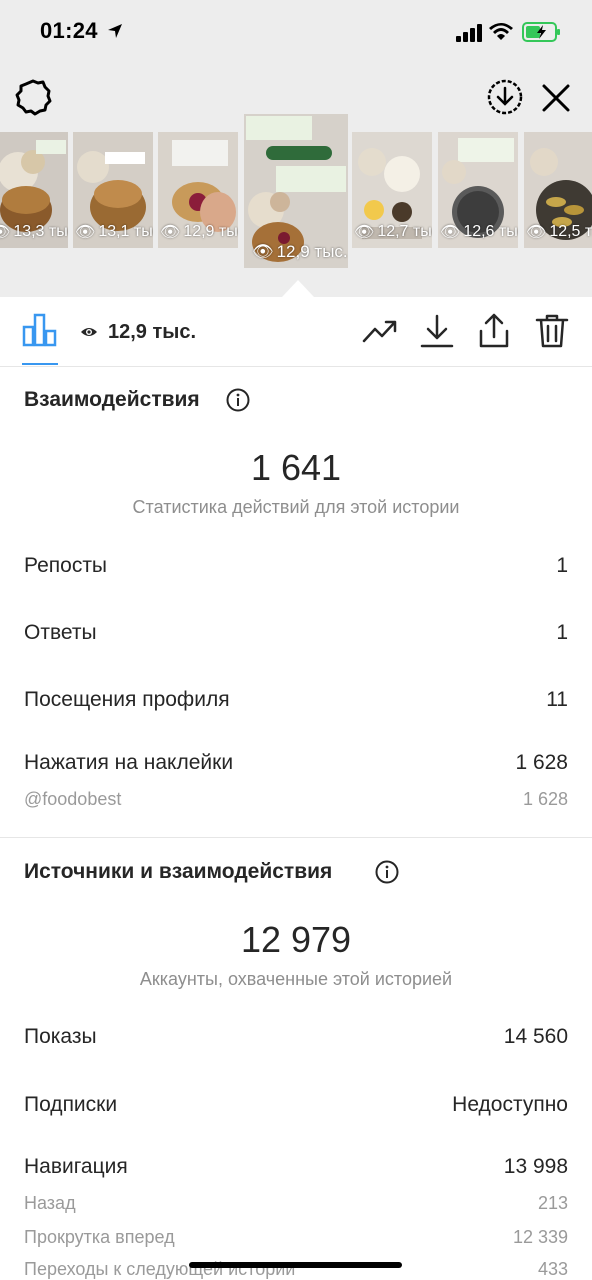 The width and height of the screenshot is (592, 1280). Describe the element at coordinates (552, 1269) in the screenshot. I see `nav-next-story-value: 433` at that location.